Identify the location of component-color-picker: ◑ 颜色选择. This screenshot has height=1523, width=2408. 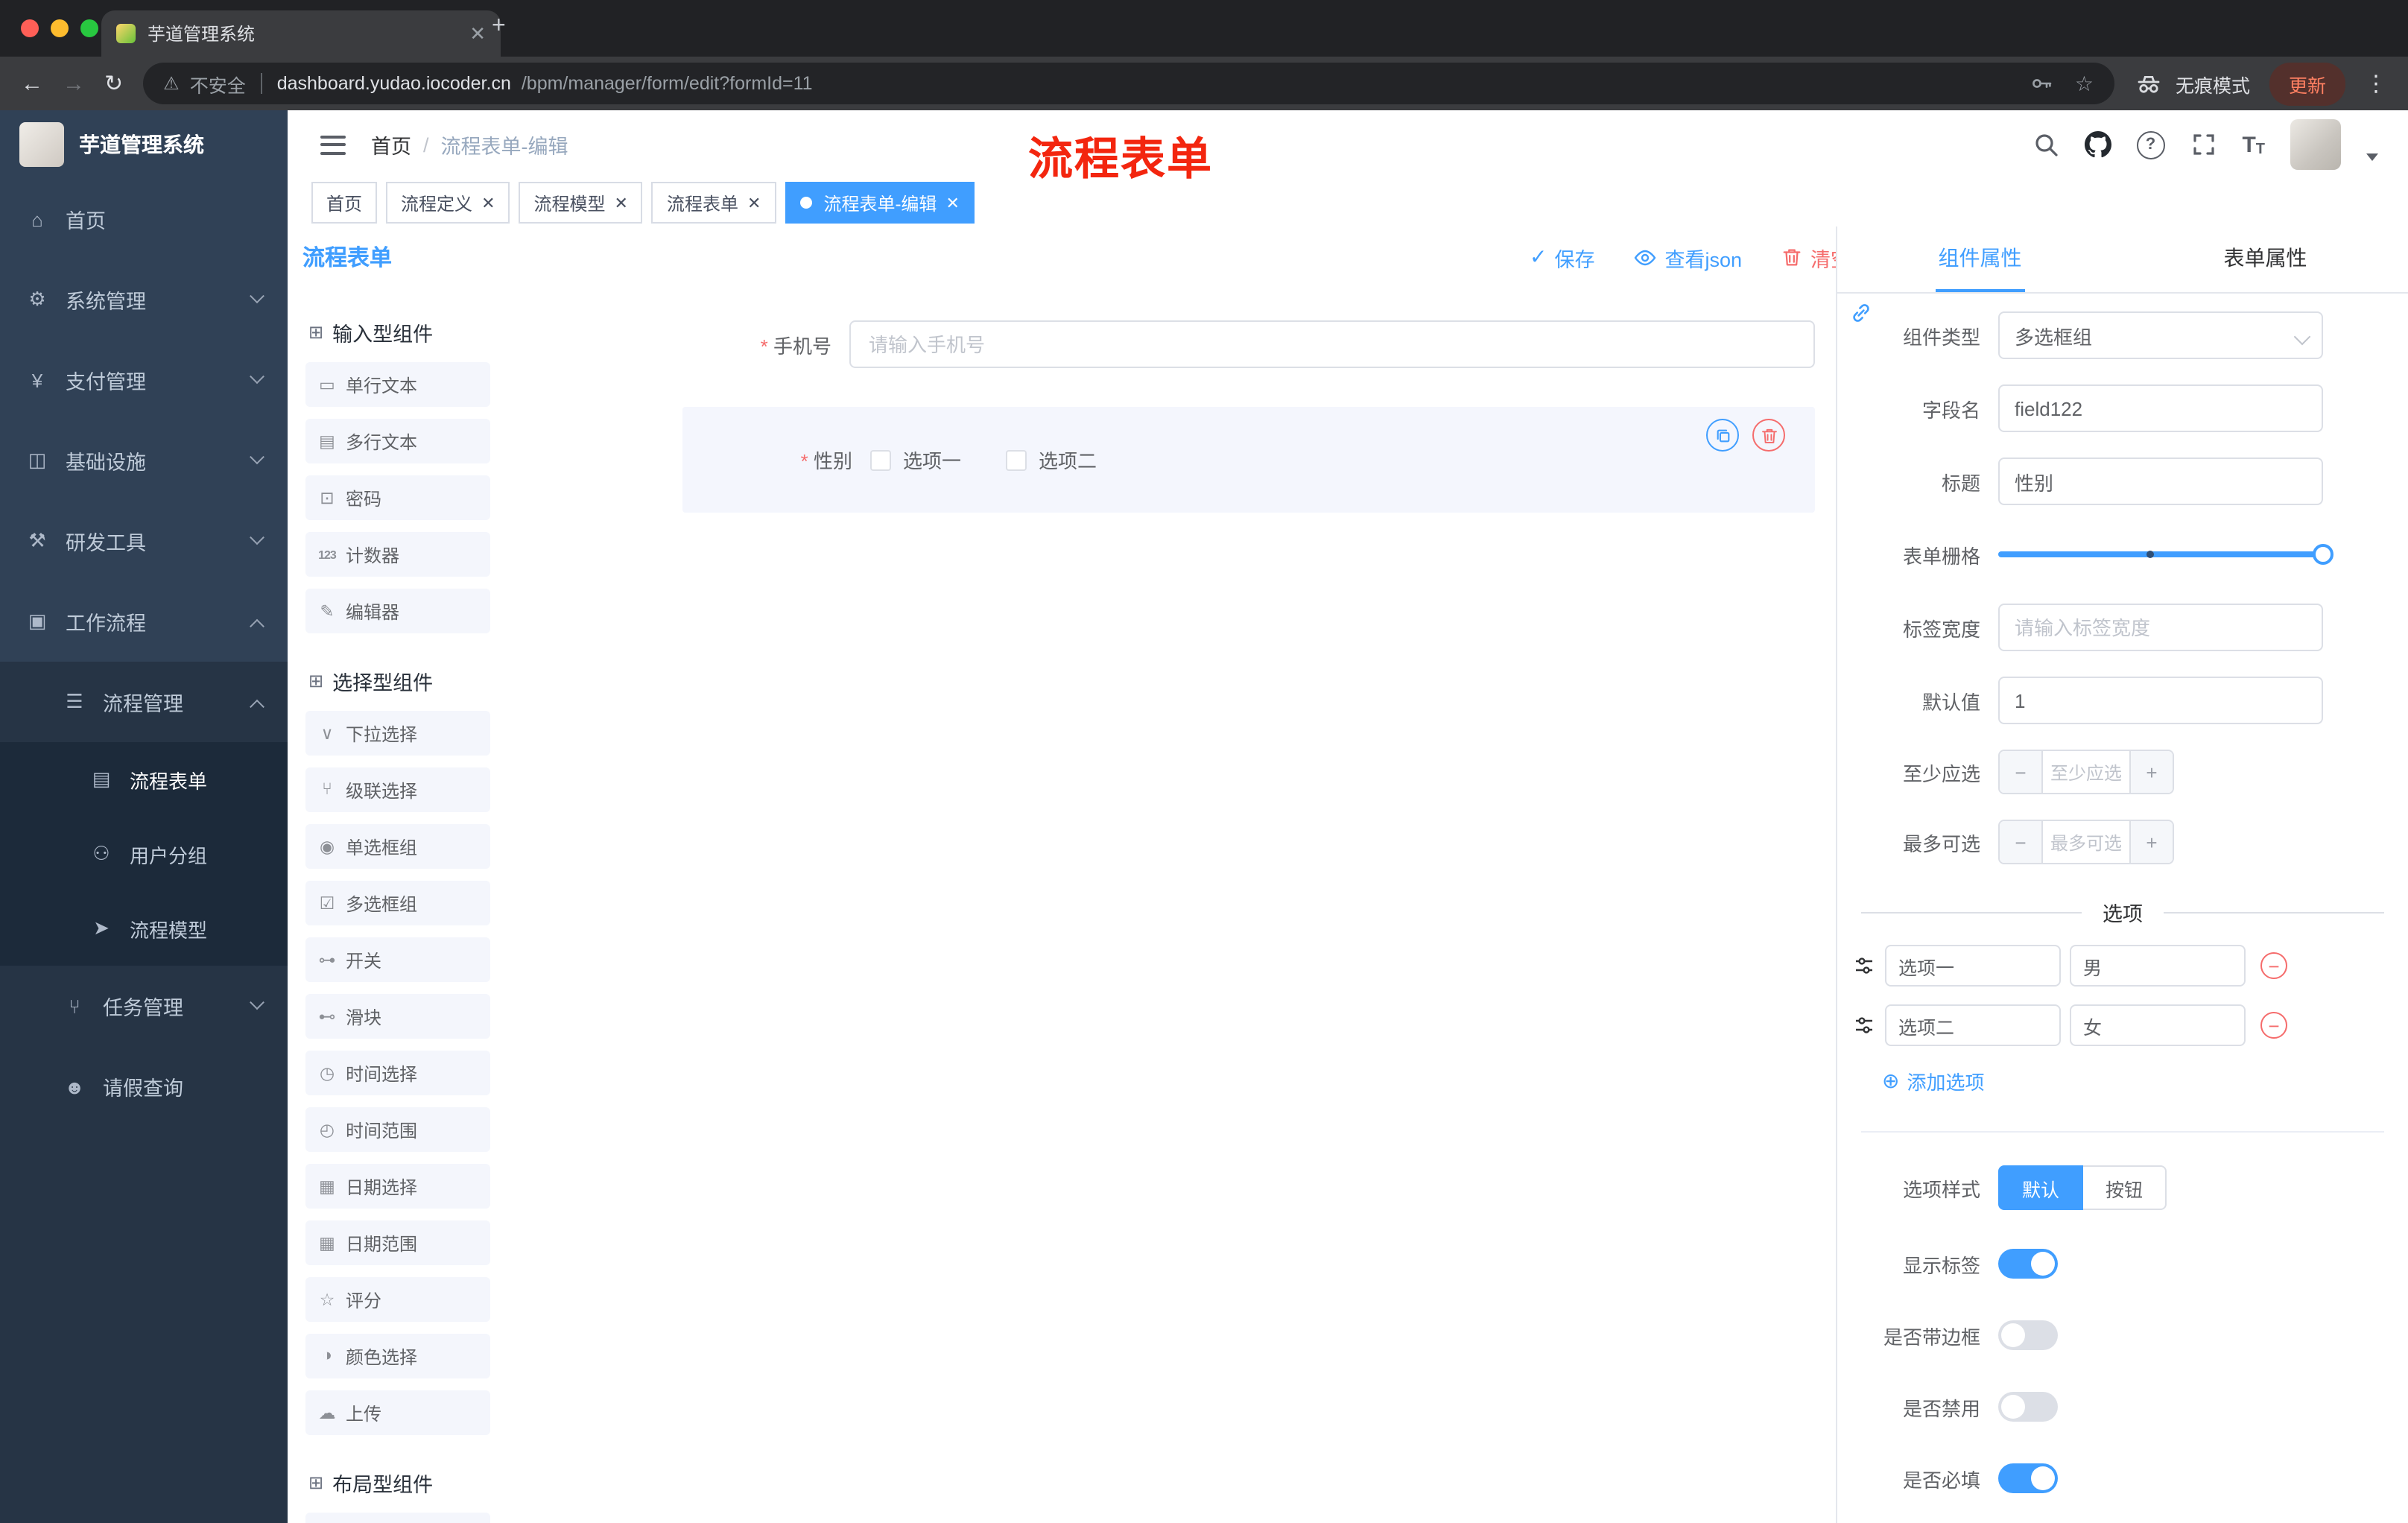
(397, 1356).